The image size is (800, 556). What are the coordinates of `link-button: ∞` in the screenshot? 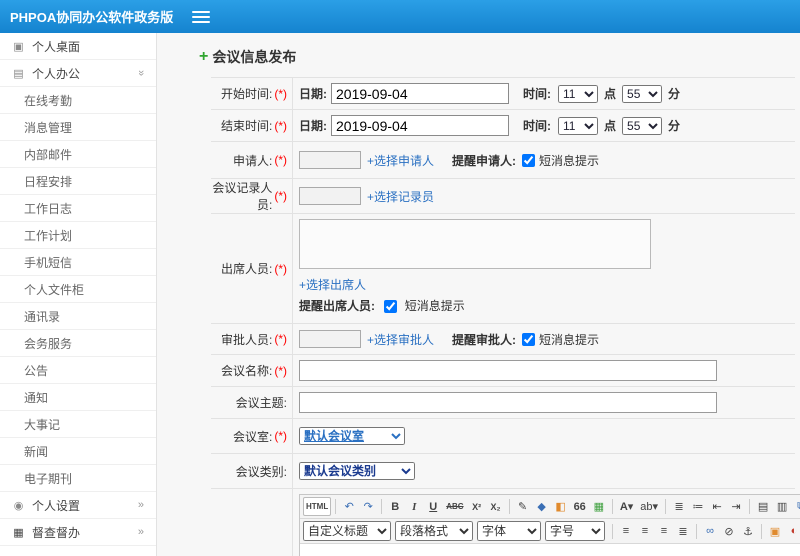 It's located at (710, 531).